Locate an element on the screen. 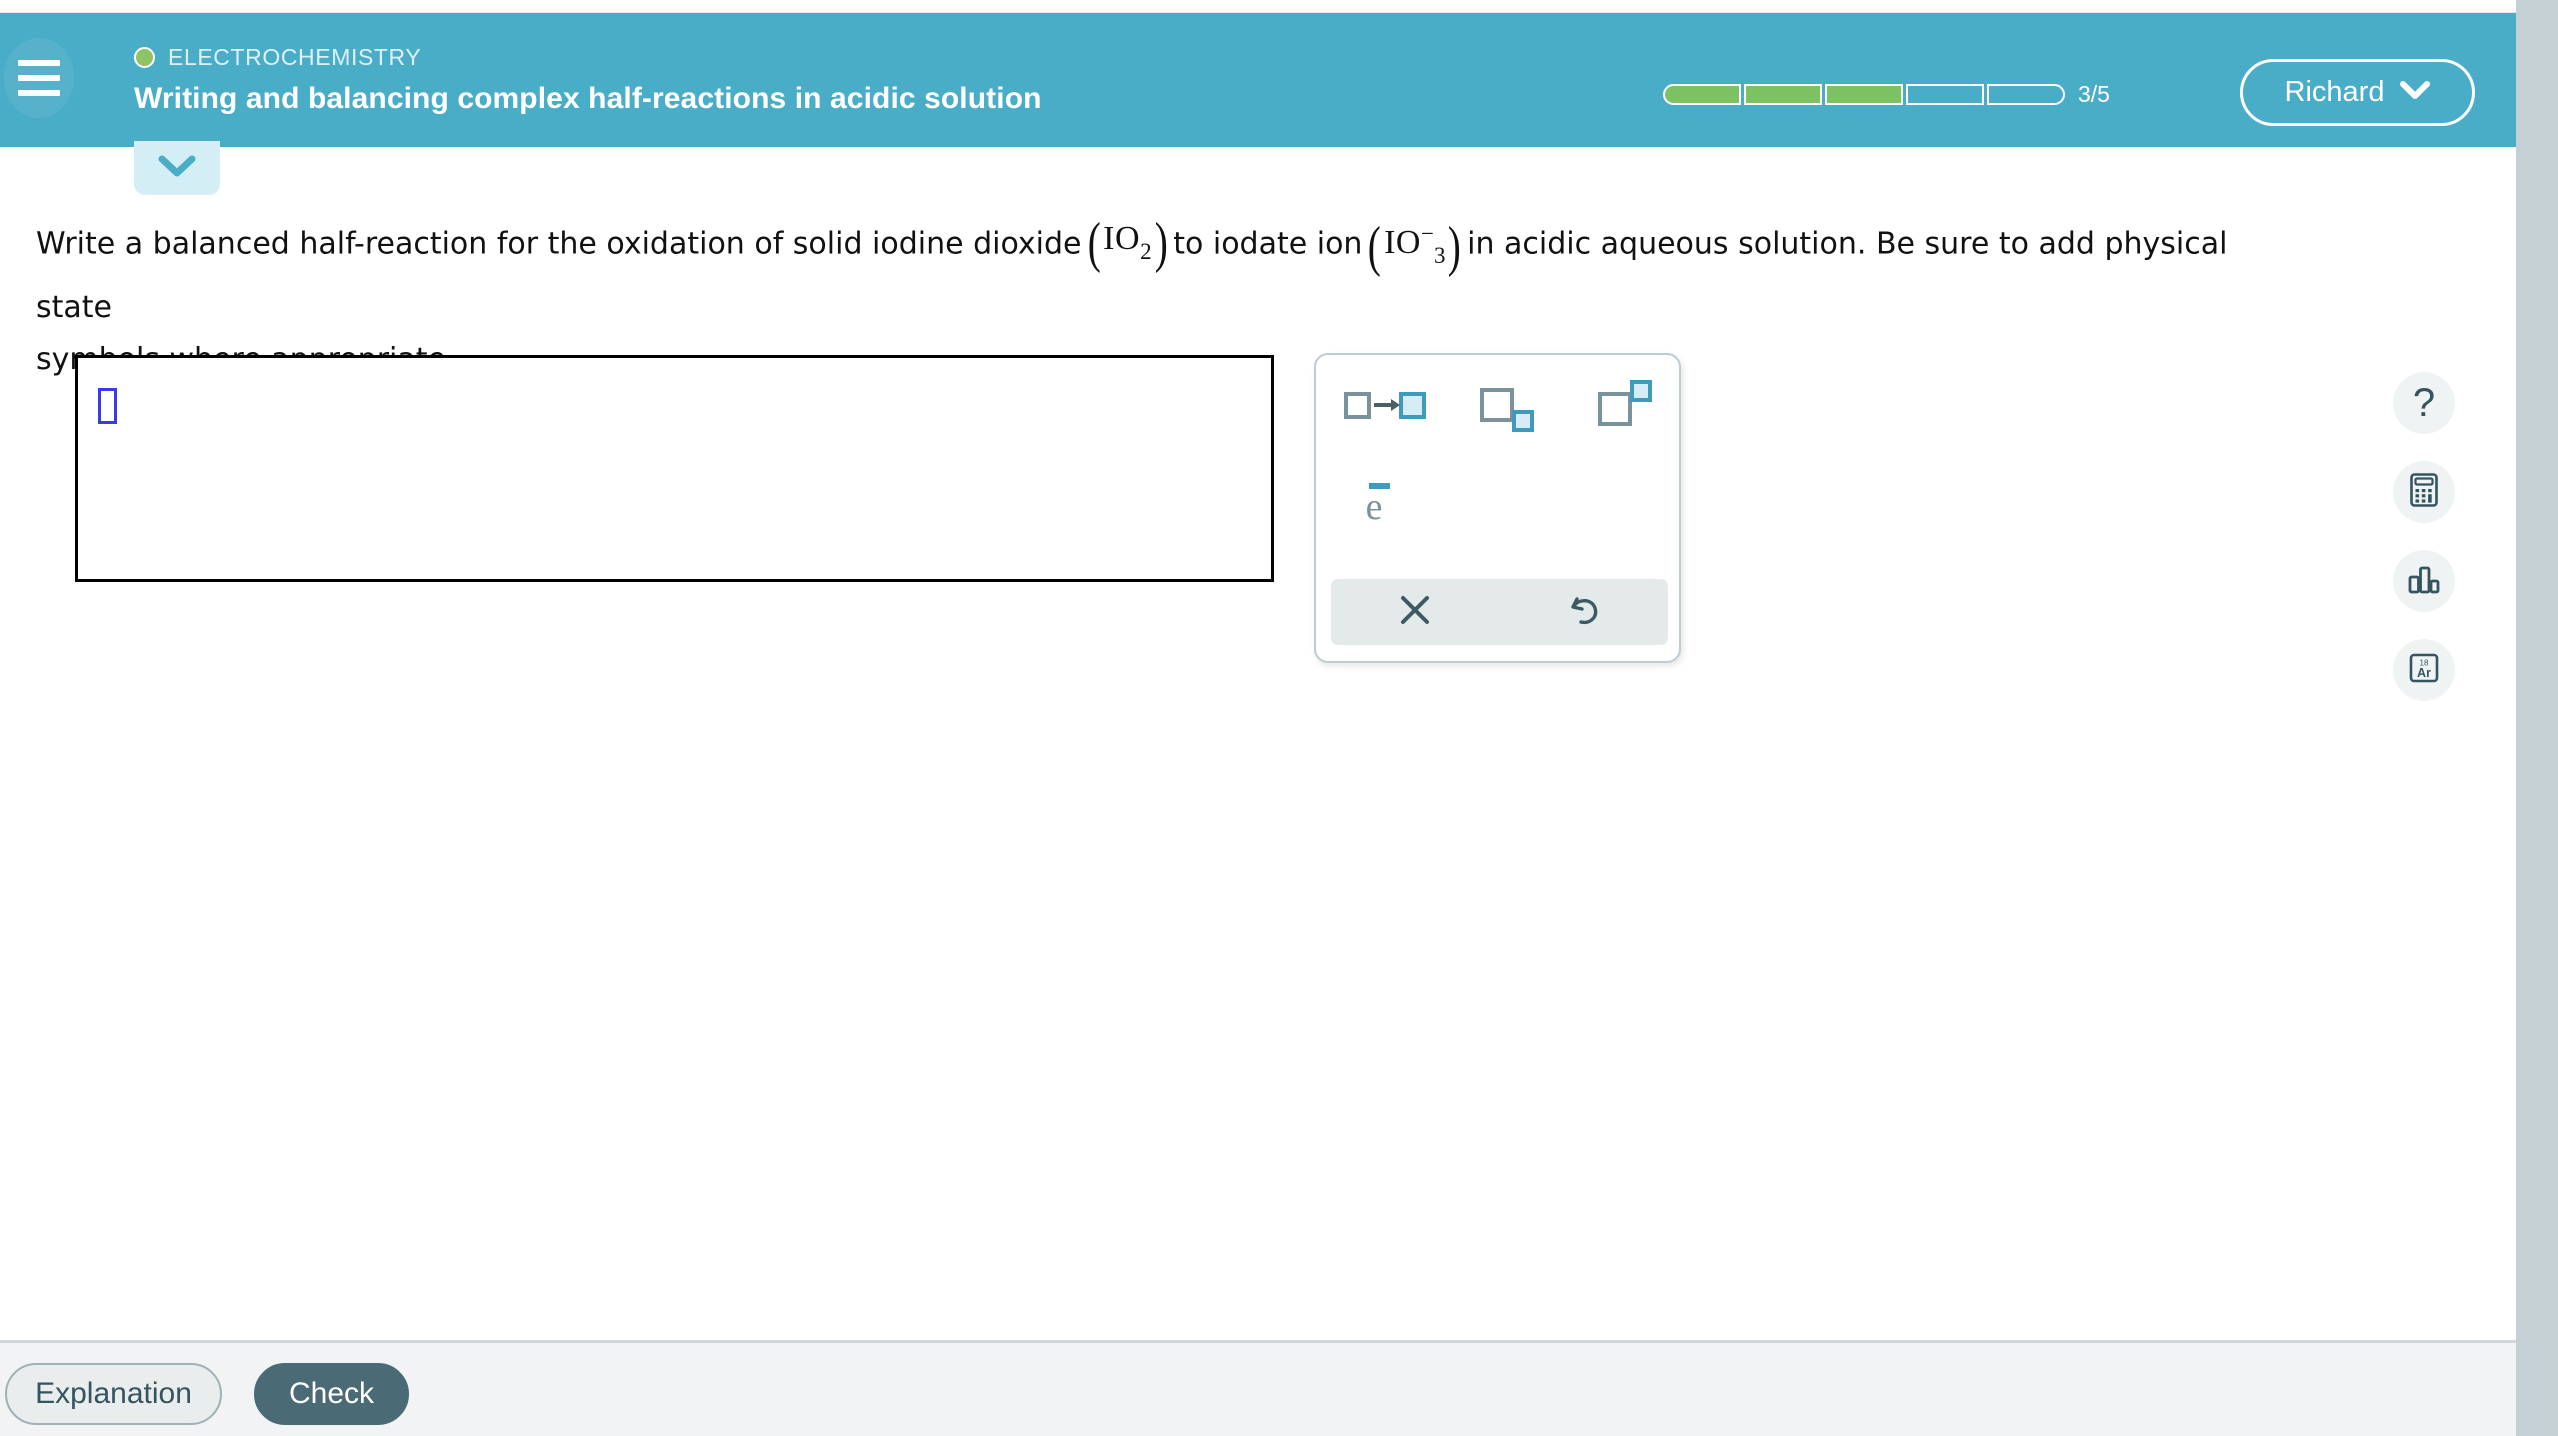  equation-tool-palette: e is located at coordinates (1497, 508).